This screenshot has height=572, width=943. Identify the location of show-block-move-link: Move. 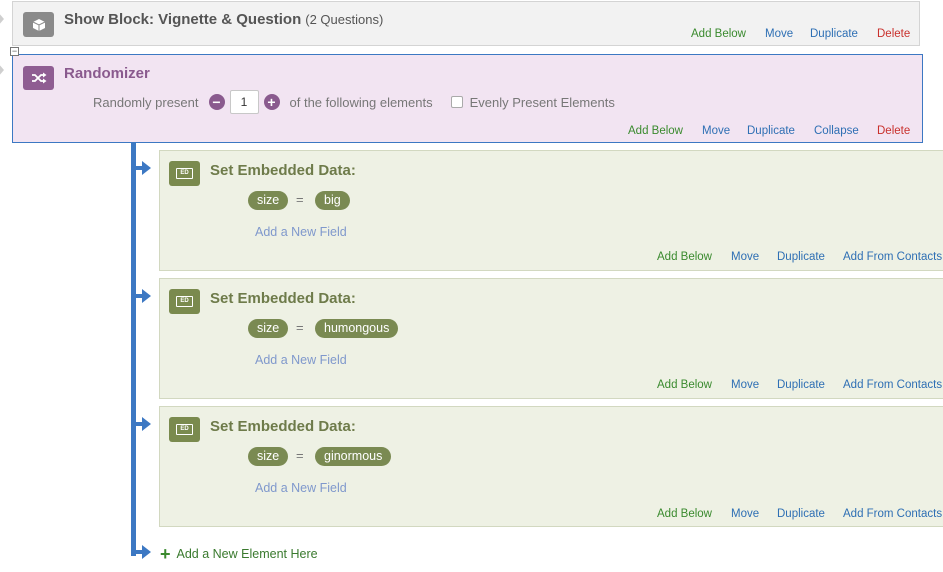
(779, 34).